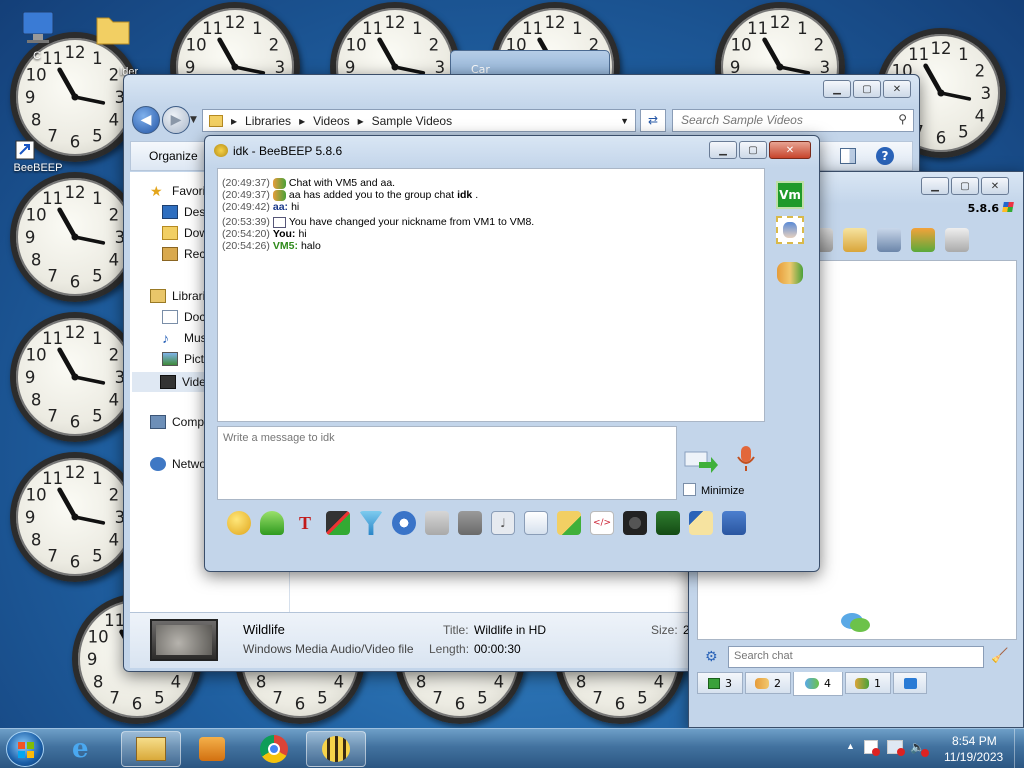 Image resolution: width=1024 pixels, height=768 pixels. I want to click on show-desktop-button, so click(1019, 748).